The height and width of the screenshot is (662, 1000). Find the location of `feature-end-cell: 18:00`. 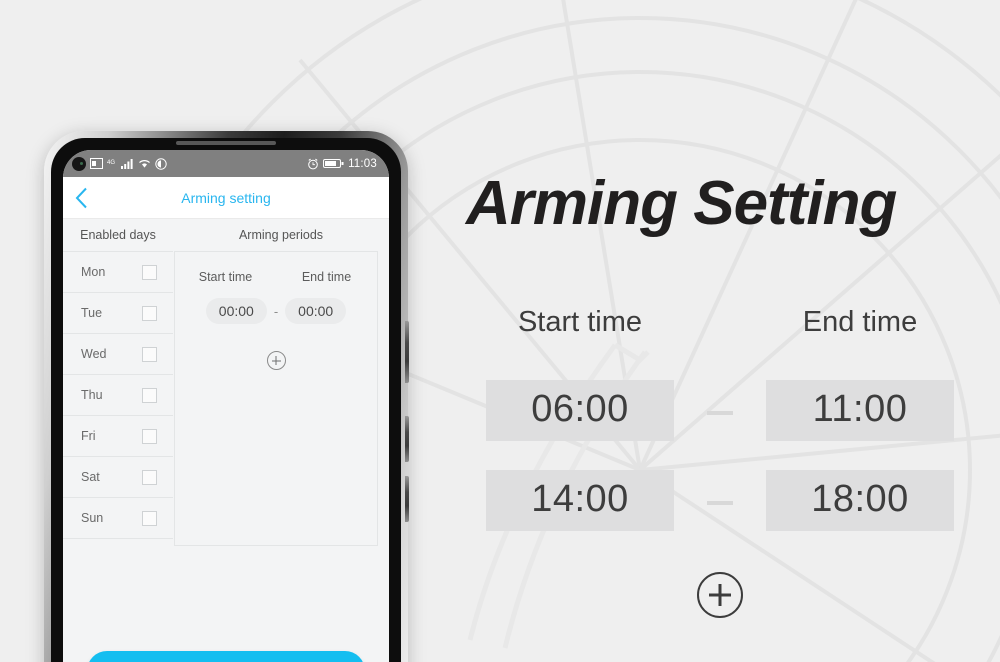

feature-end-cell: 18:00 is located at coordinates (860, 500).